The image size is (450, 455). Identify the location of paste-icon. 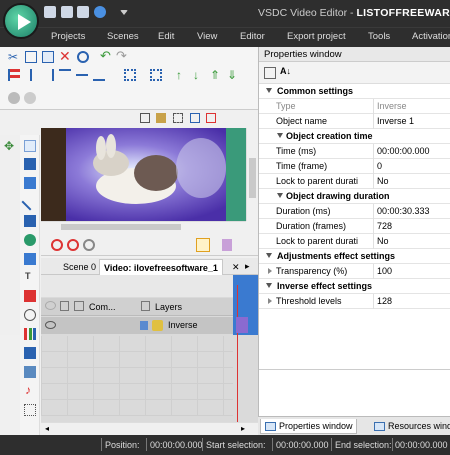
(48, 57).